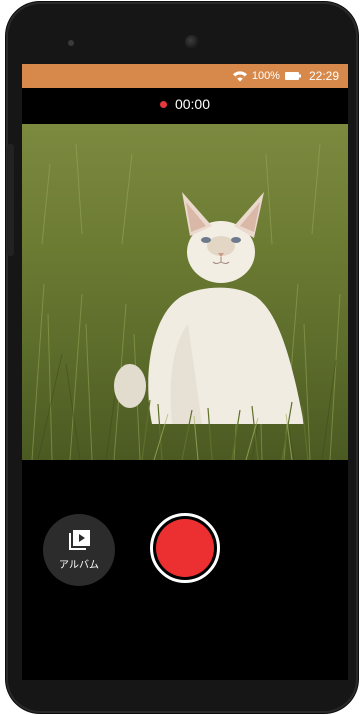 The image size is (363, 715). I want to click on recording-indicator-dot, so click(163, 104).